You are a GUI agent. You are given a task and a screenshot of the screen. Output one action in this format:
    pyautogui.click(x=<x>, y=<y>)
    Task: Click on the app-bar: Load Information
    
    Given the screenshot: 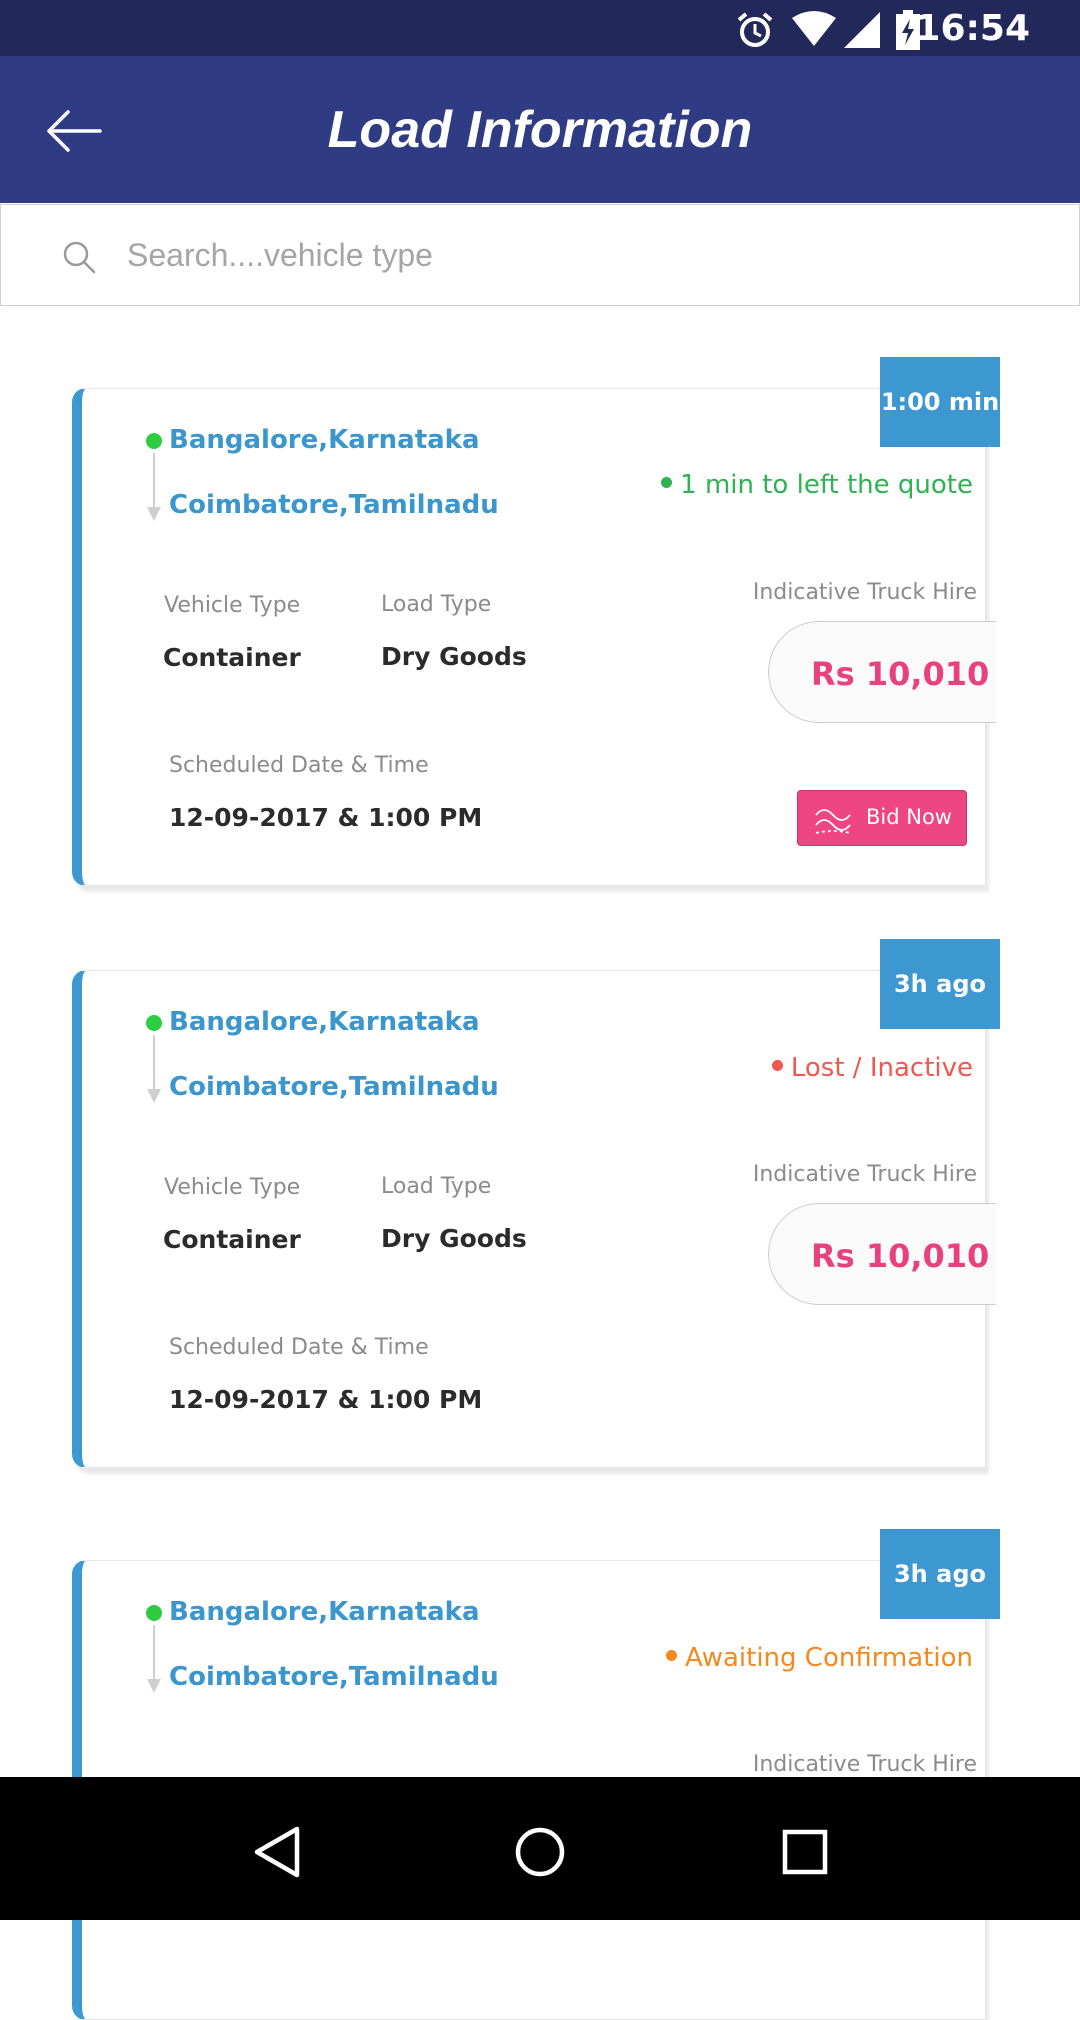 What is the action you would take?
    pyautogui.click(x=540, y=129)
    